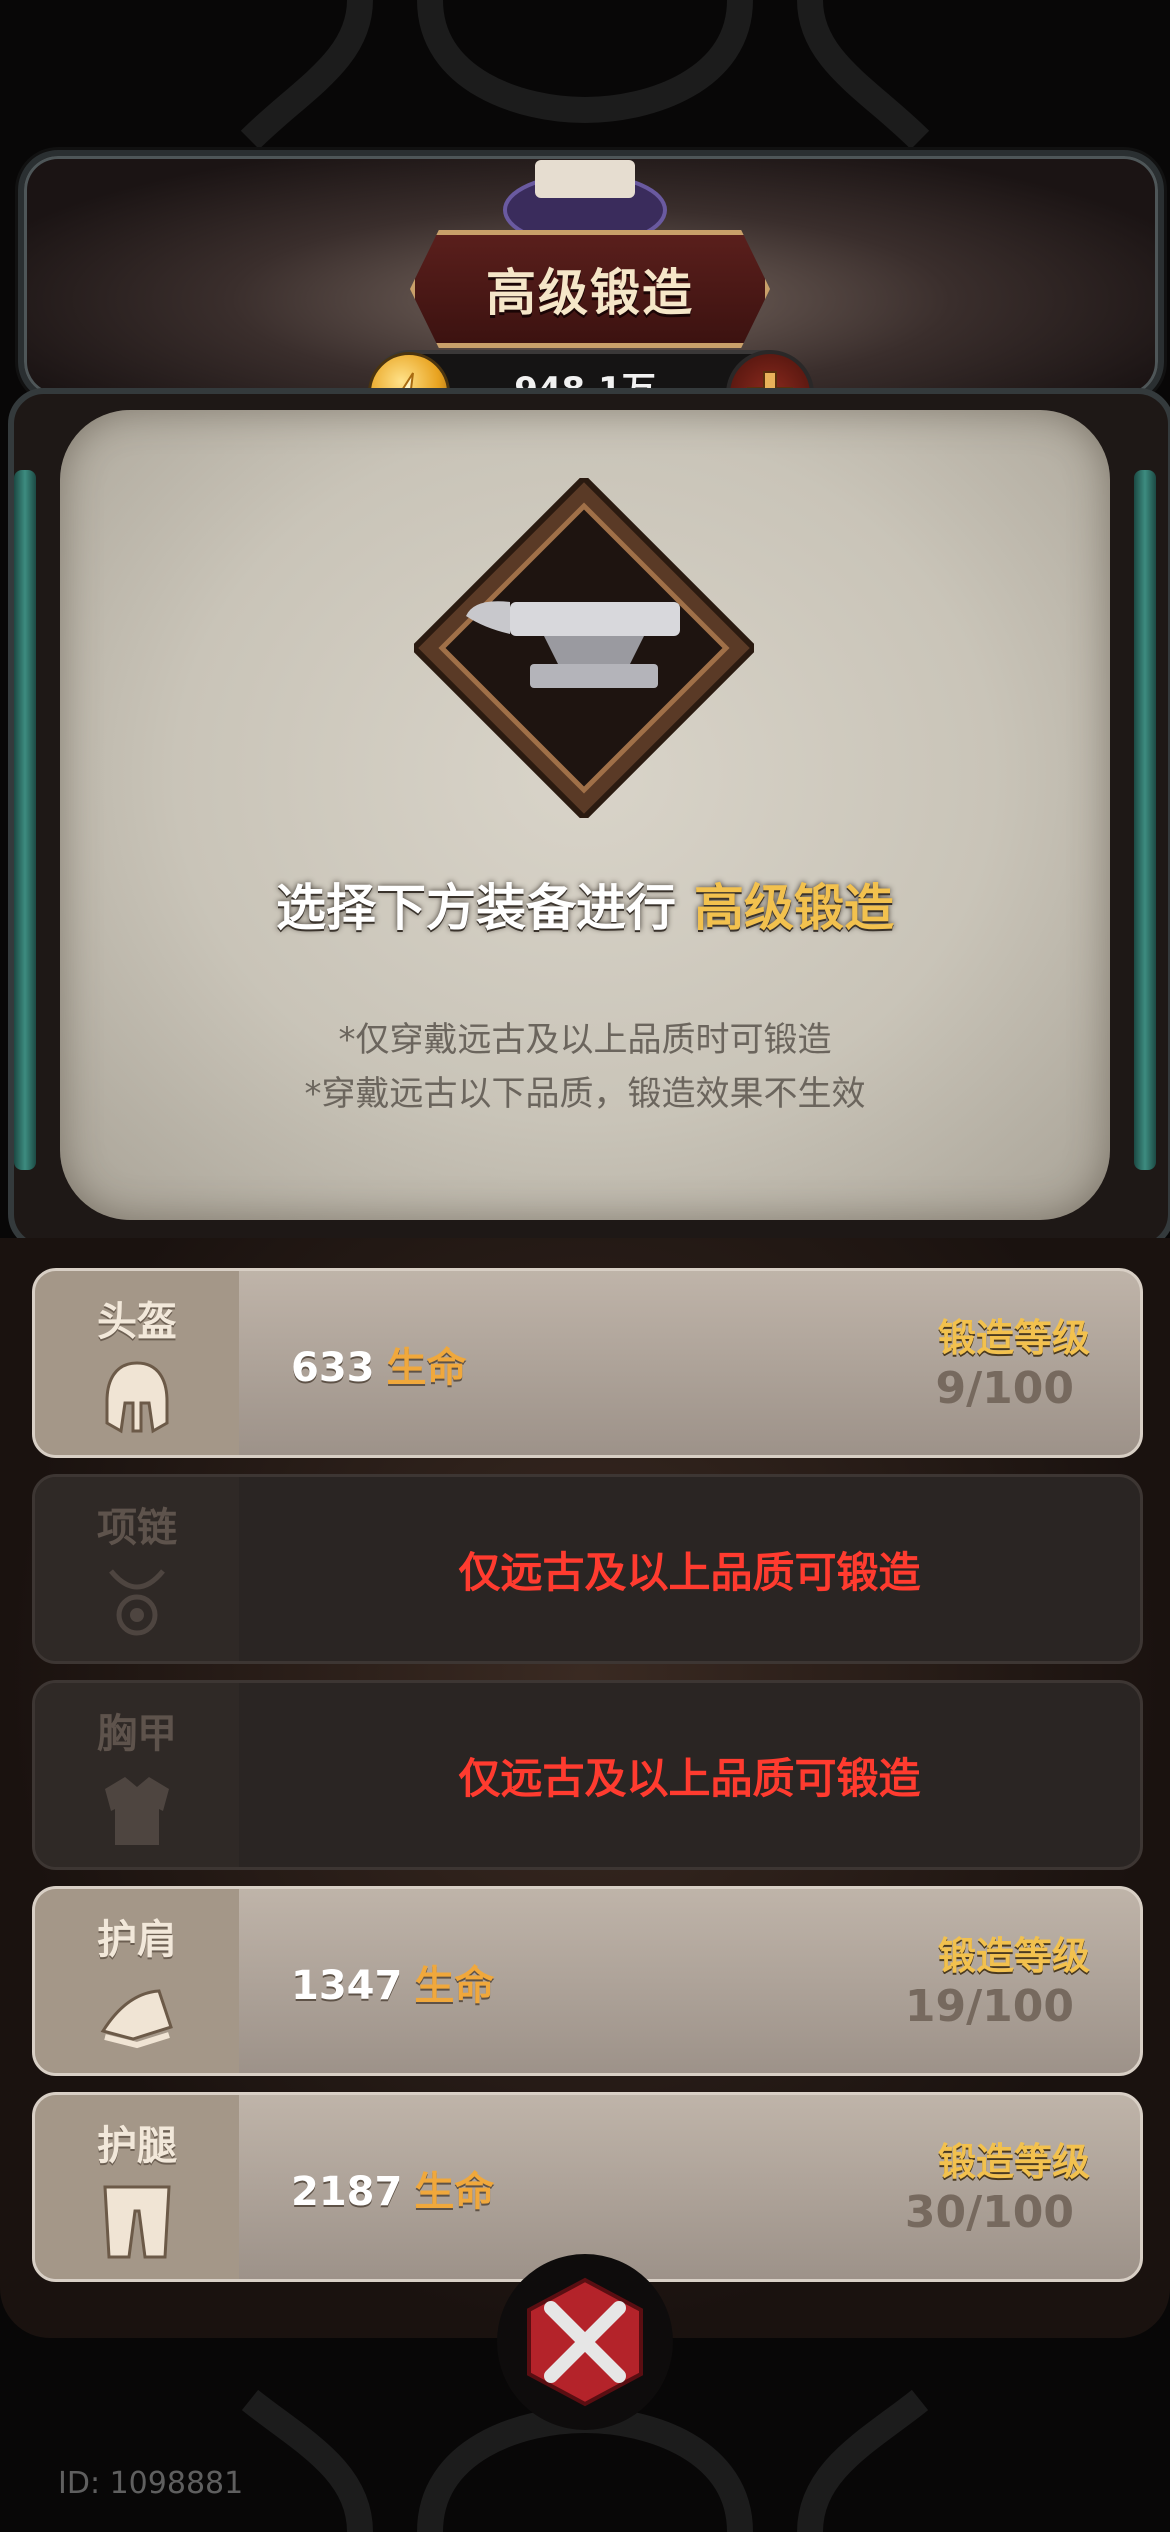 Image resolution: width=1170 pixels, height=2532 pixels. What do you see at coordinates (333, 1368) in the screenshot?
I see `stat-value: 633` at bounding box center [333, 1368].